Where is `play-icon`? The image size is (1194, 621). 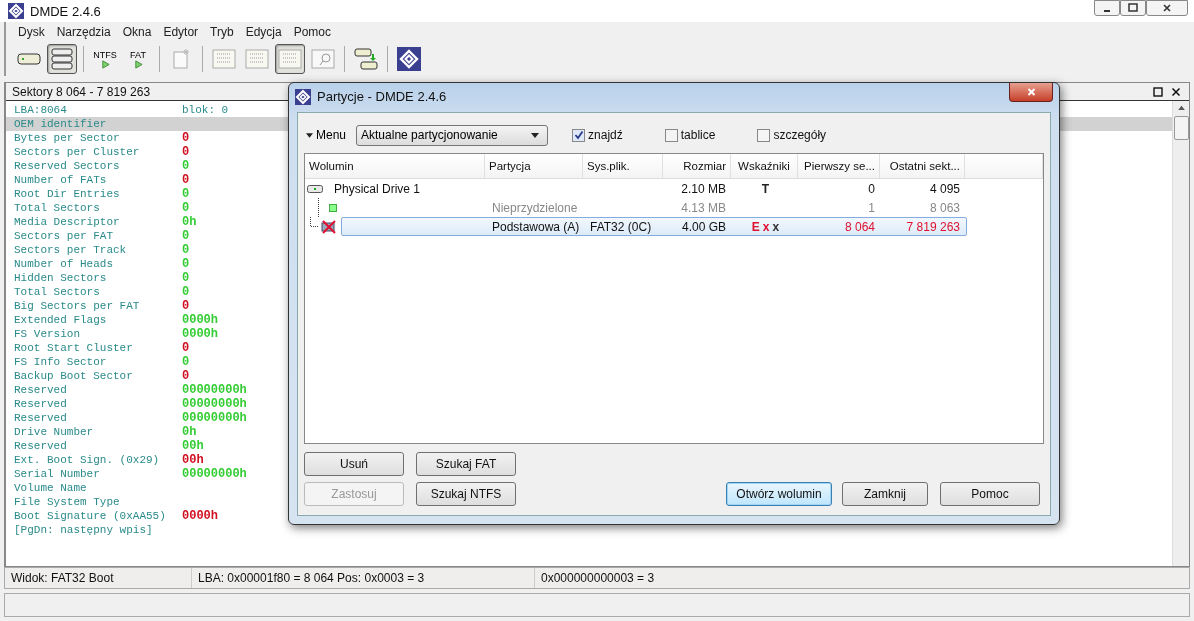
play-icon is located at coordinates (105, 64).